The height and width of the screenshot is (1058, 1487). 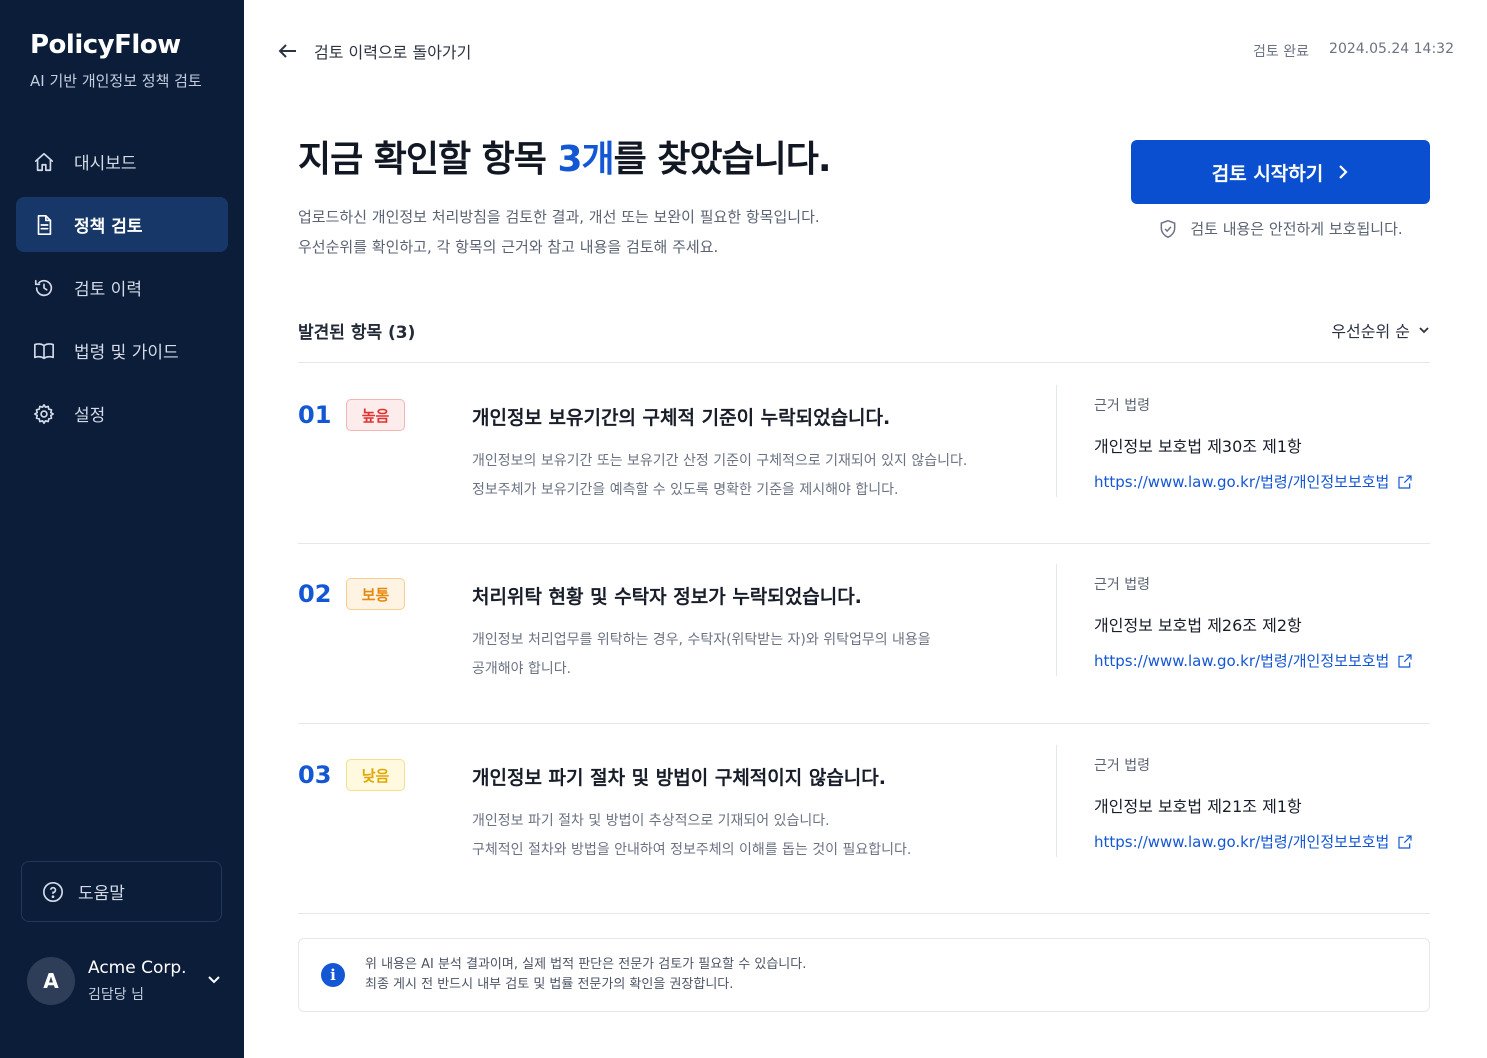 I want to click on chevron-right-icon, so click(x=1343, y=172).